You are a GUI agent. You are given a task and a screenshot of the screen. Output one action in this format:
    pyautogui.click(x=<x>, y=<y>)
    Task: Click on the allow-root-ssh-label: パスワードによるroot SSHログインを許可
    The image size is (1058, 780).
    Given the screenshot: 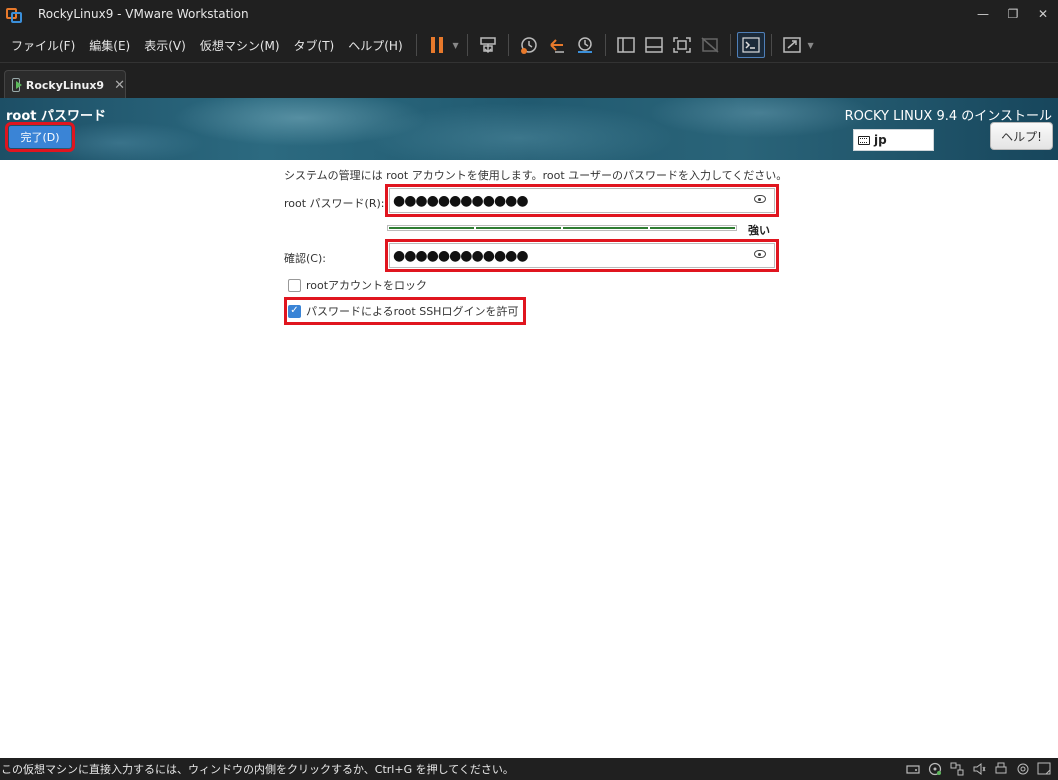 What is the action you would take?
    pyautogui.click(x=412, y=311)
    